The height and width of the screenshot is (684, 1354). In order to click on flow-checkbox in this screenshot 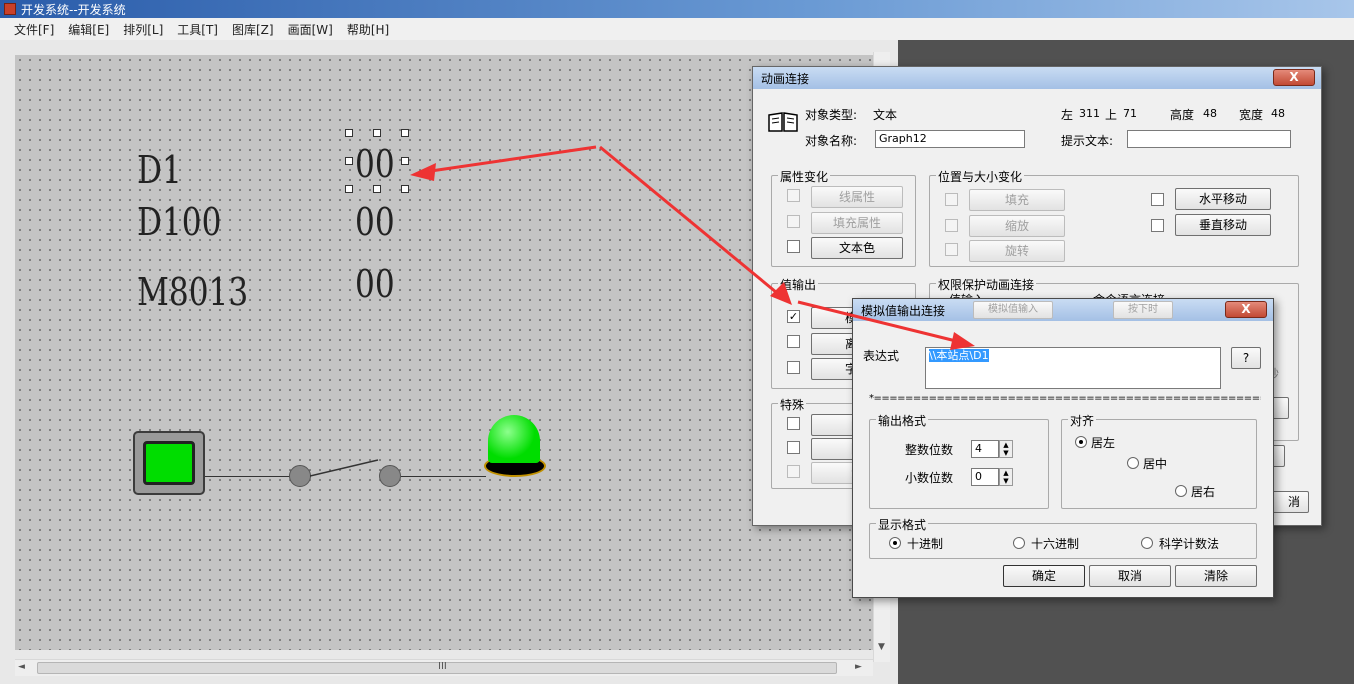, I will do `click(793, 471)`.